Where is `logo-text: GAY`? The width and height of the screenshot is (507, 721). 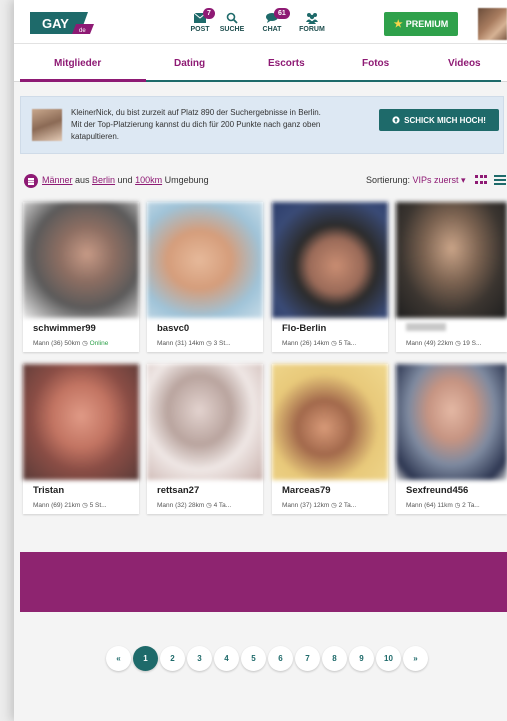
logo-text: GAY is located at coordinates (55, 23).